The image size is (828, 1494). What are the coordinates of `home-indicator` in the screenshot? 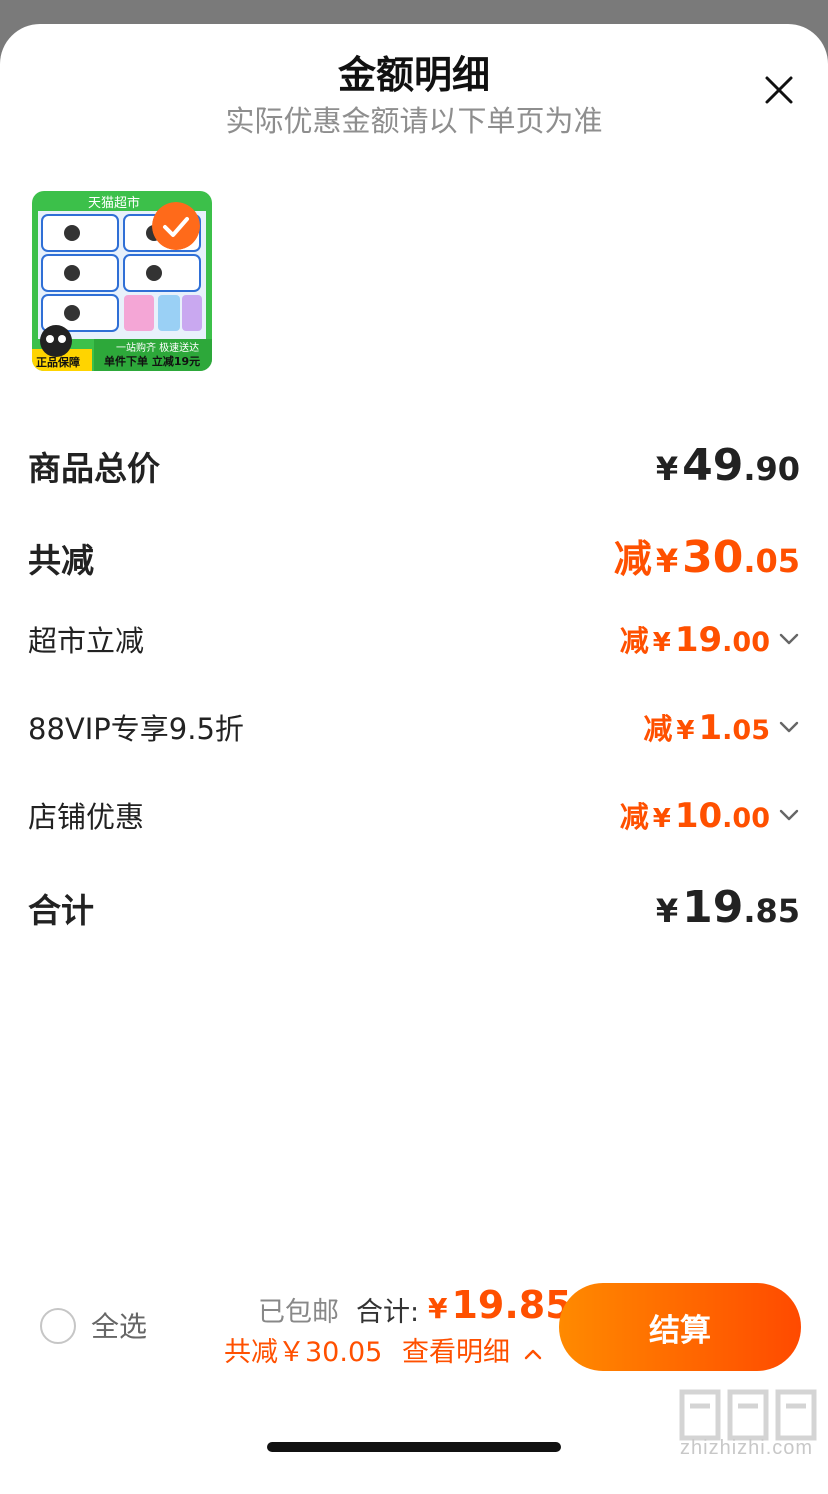 It's located at (414, 1447).